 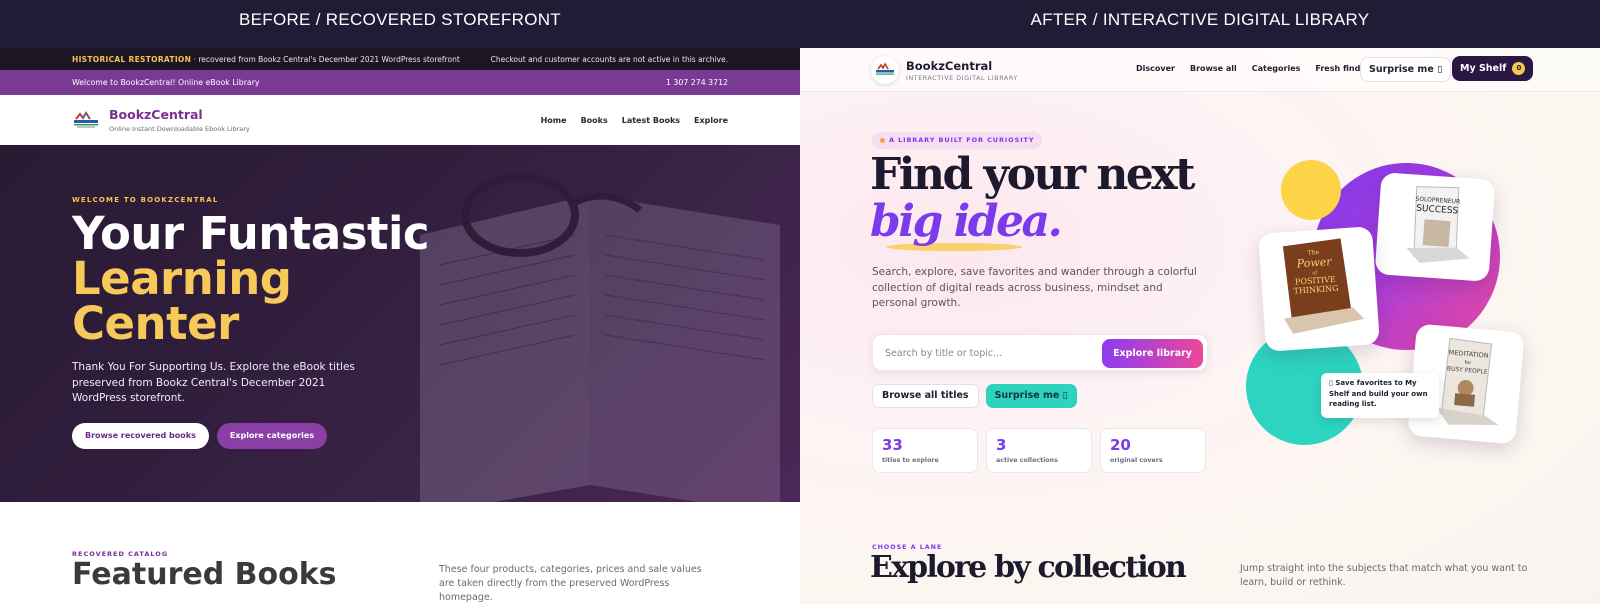 What do you see at coordinates (1340, 68) in the screenshot?
I see `nav-fresh-finds: Fresh finds` at bounding box center [1340, 68].